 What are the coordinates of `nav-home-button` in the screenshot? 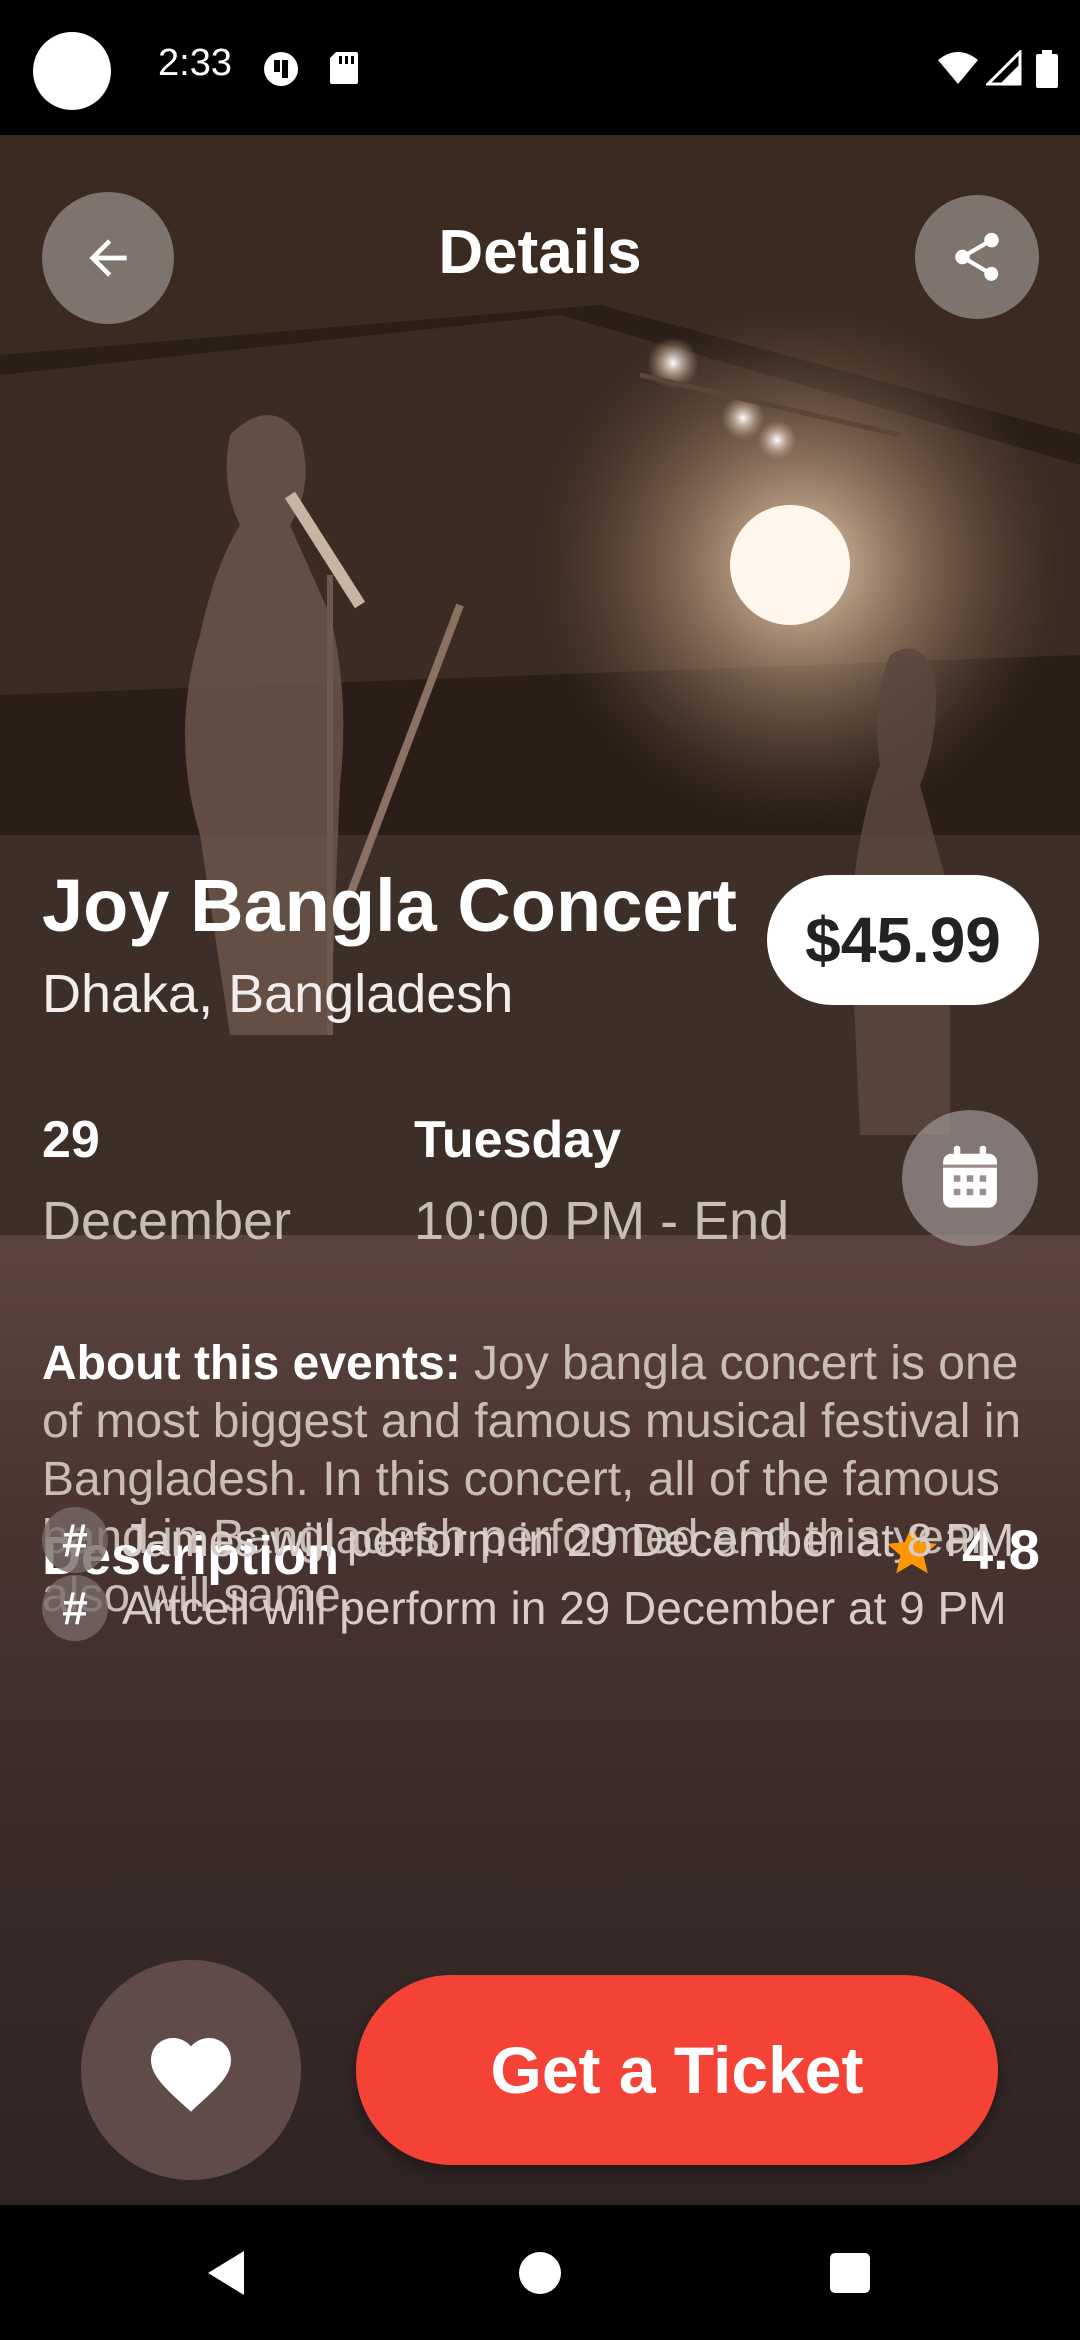 It's located at (540, 2272).